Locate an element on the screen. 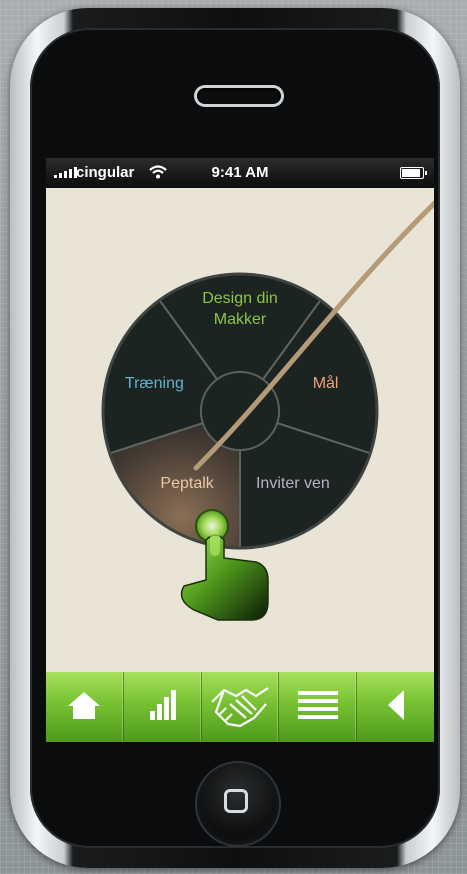  wheel-label-line: Design din is located at coordinates (240, 298).